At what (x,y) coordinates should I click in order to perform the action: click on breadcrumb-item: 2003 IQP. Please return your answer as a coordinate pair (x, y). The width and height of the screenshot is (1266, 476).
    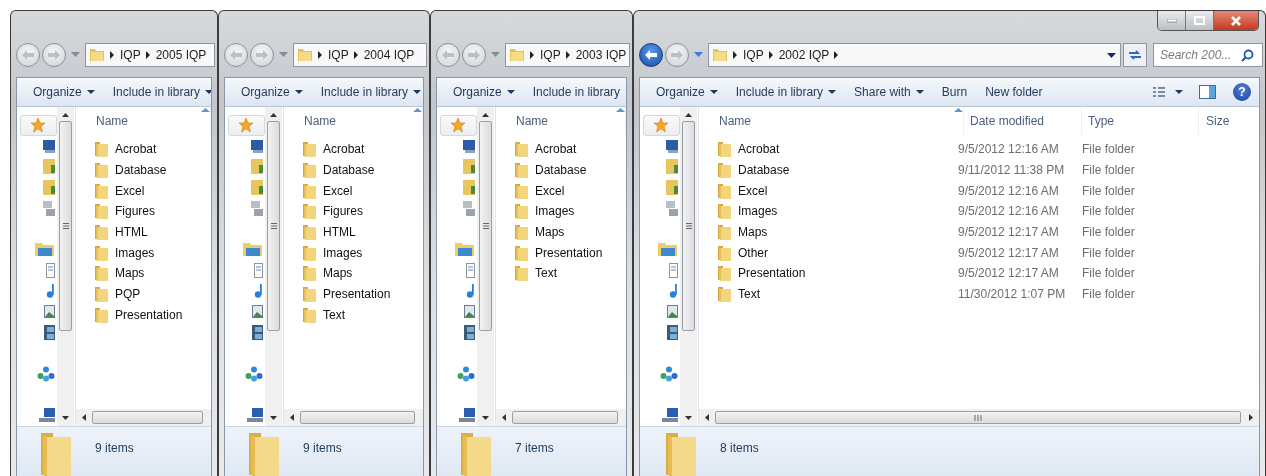
    Looking at the image, I should click on (601, 55).